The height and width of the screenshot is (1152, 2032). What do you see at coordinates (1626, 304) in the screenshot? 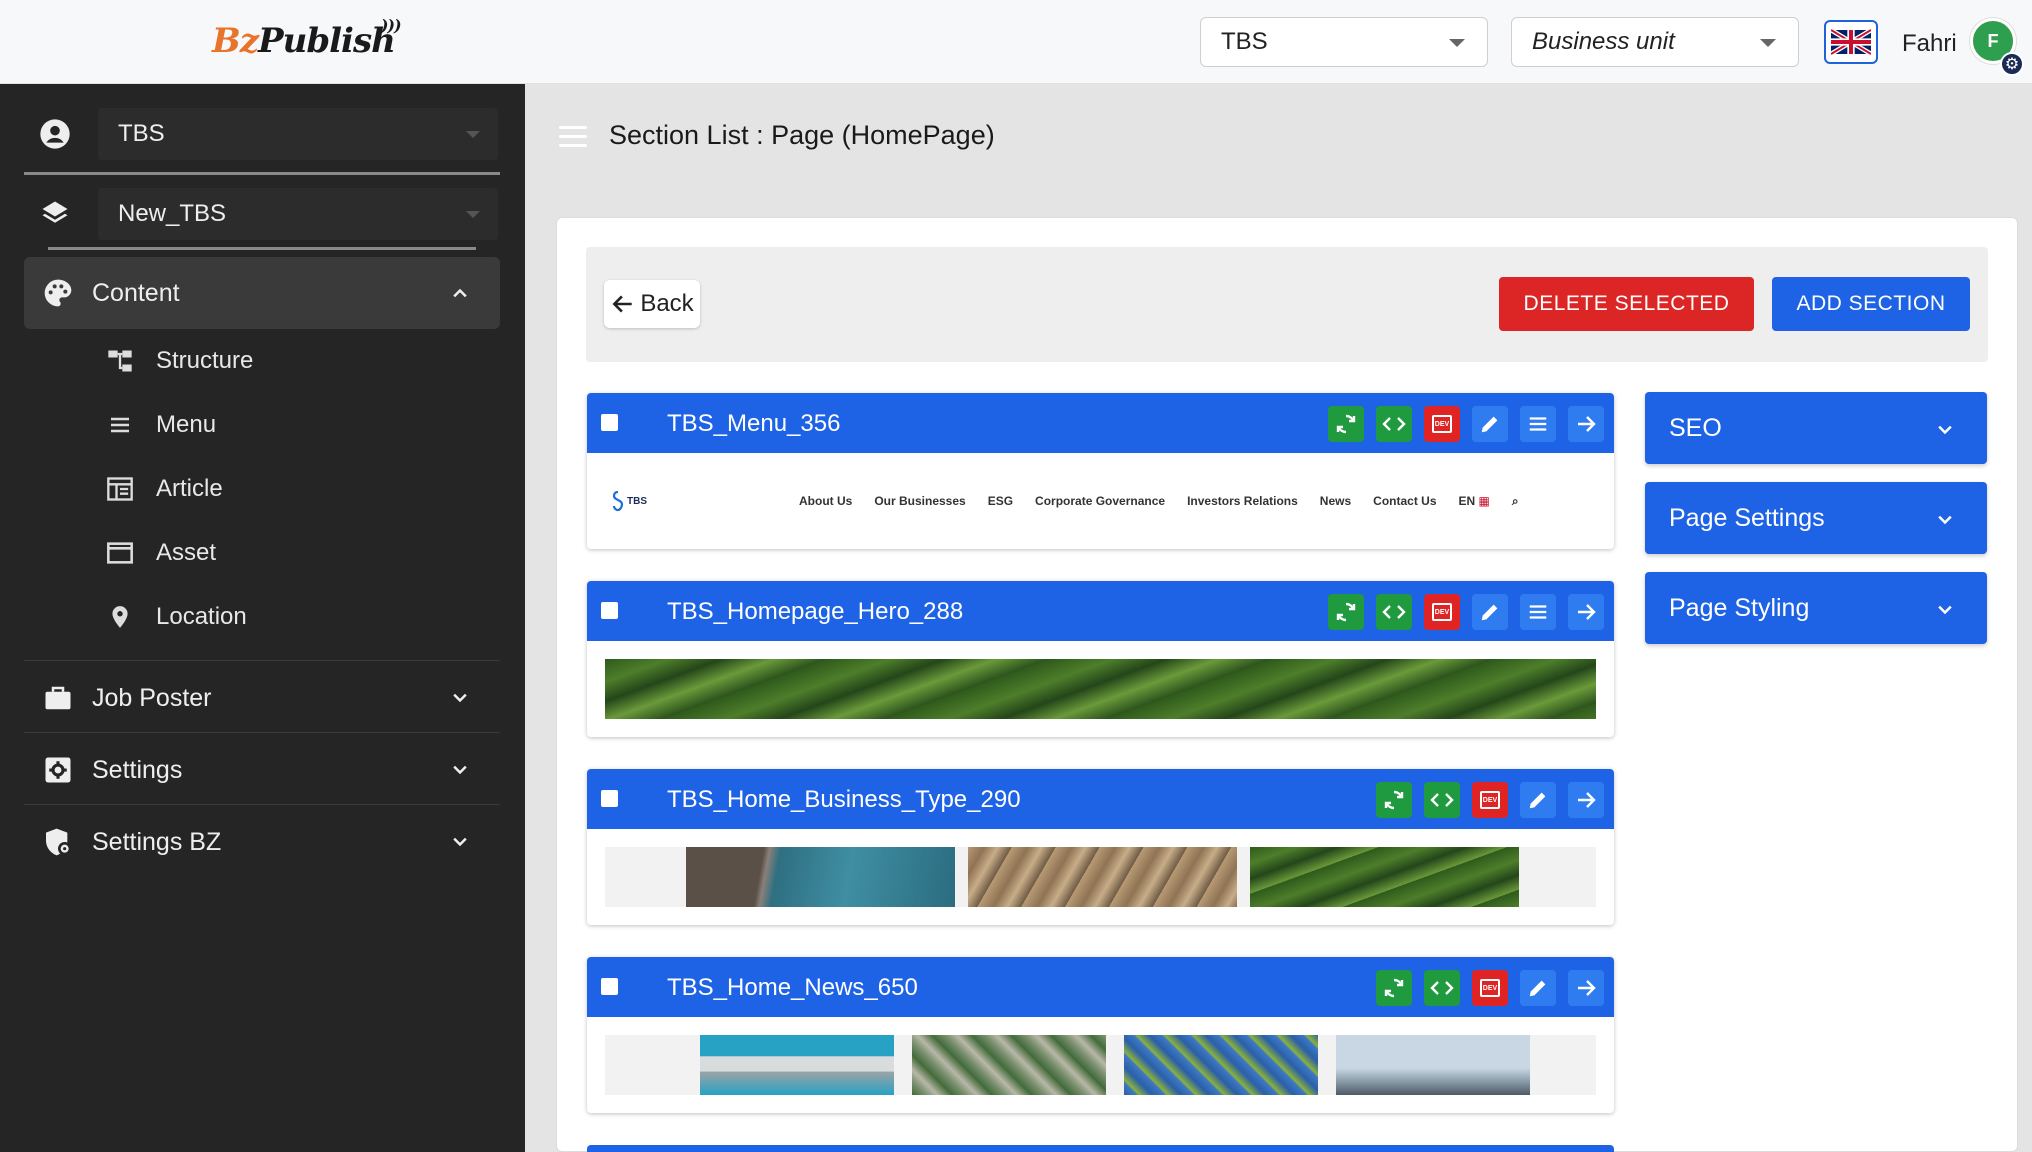
I see `delete-selected-button: DELETE SELECTED` at bounding box center [1626, 304].